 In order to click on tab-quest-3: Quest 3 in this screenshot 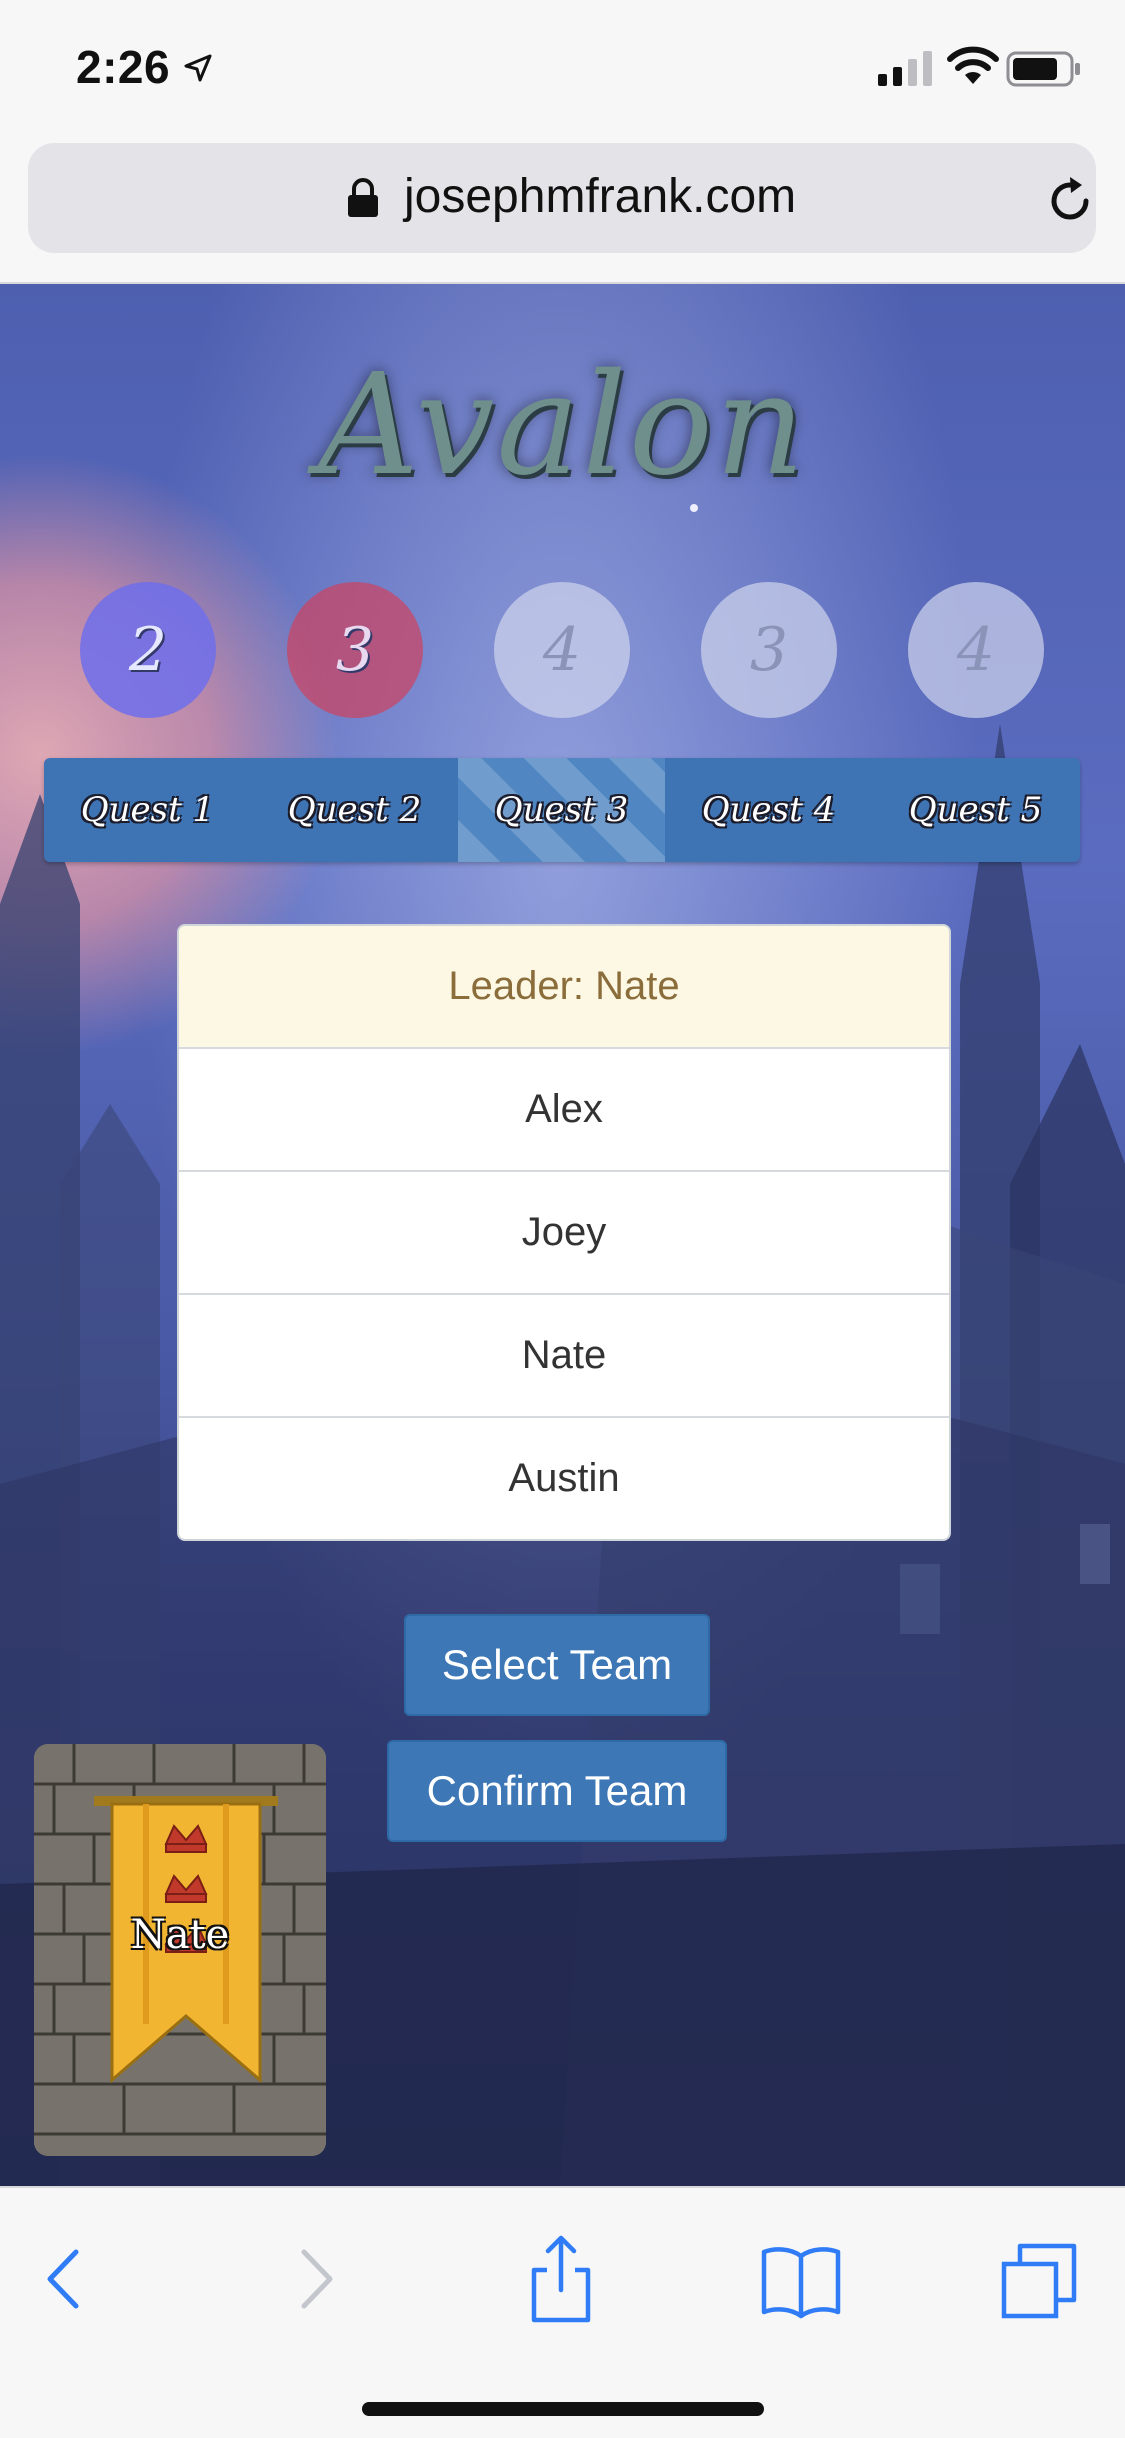, I will do `click(561, 810)`.